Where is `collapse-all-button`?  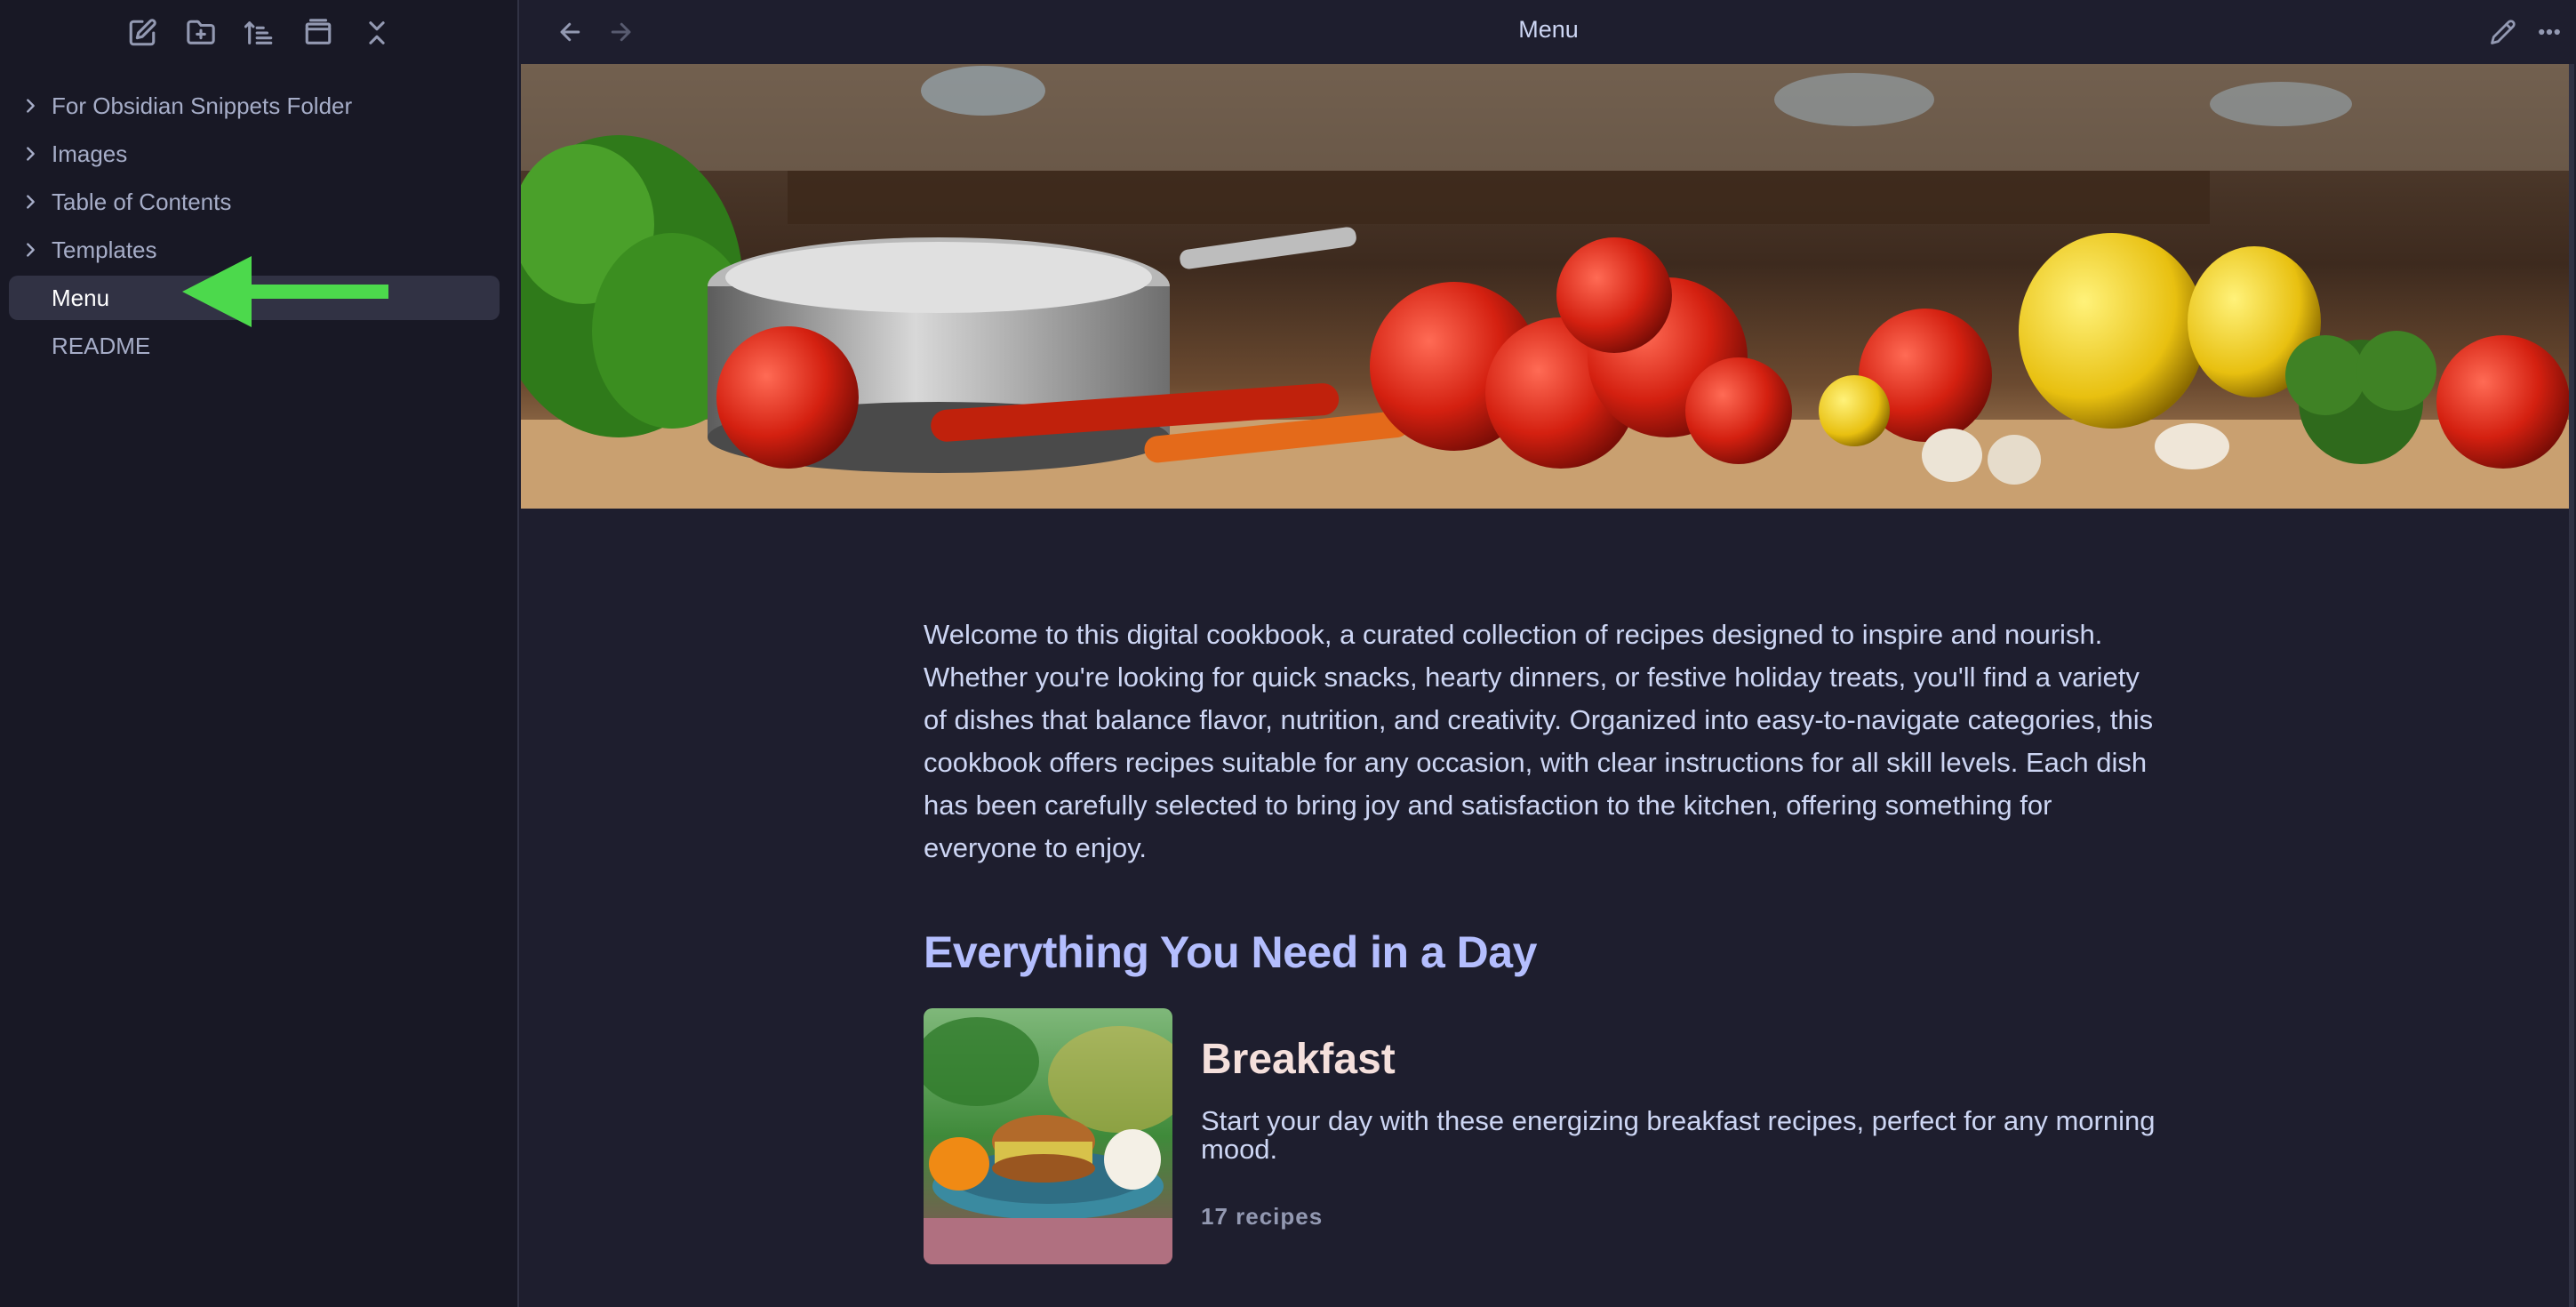
collapse-all-button is located at coordinates (377, 33).